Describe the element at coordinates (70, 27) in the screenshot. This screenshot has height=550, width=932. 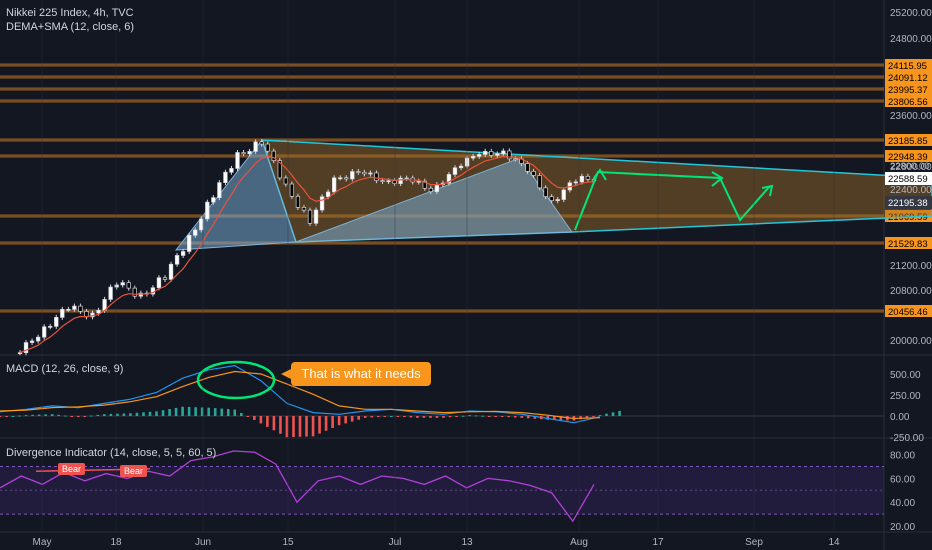
I see `indicator-legend: DEMA+SMA (12, close, 6)` at that location.